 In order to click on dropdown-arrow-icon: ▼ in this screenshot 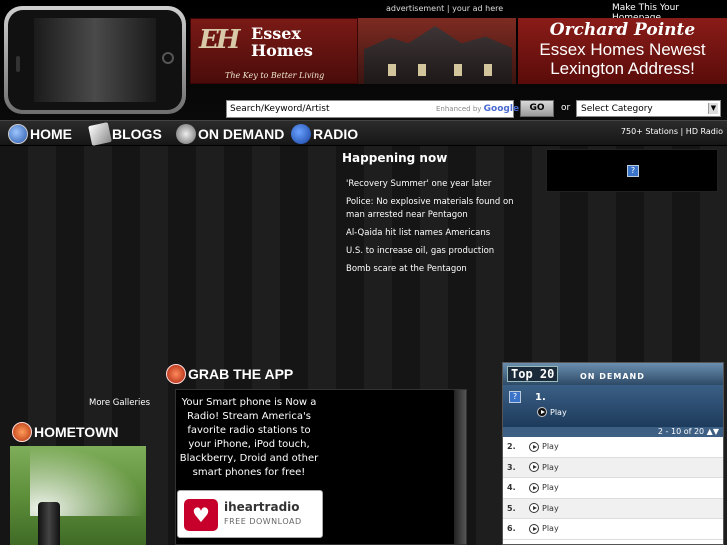, I will do `click(713, 108)`.